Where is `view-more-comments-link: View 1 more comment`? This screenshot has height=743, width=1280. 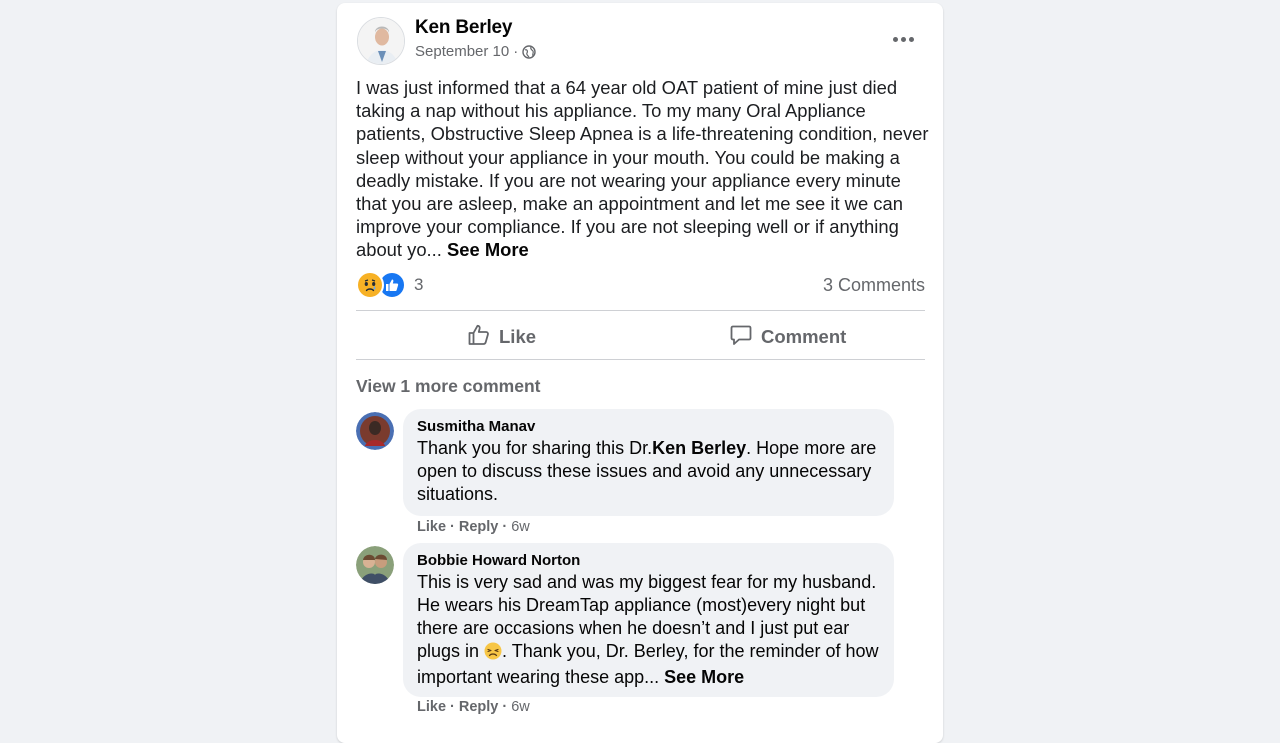
view-more-comments-link: View 1 more comment is located at coordinates (448, 386).